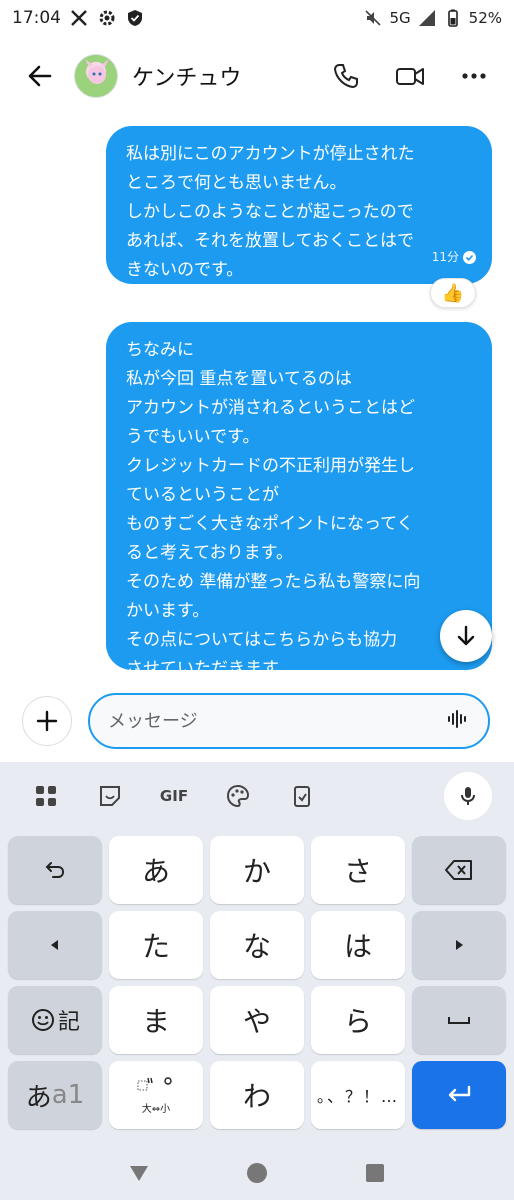 This screenshot has width=514, height=1200. I want to click on message-line: クレジットカードの不正利用が発生し, so click(270, 466).